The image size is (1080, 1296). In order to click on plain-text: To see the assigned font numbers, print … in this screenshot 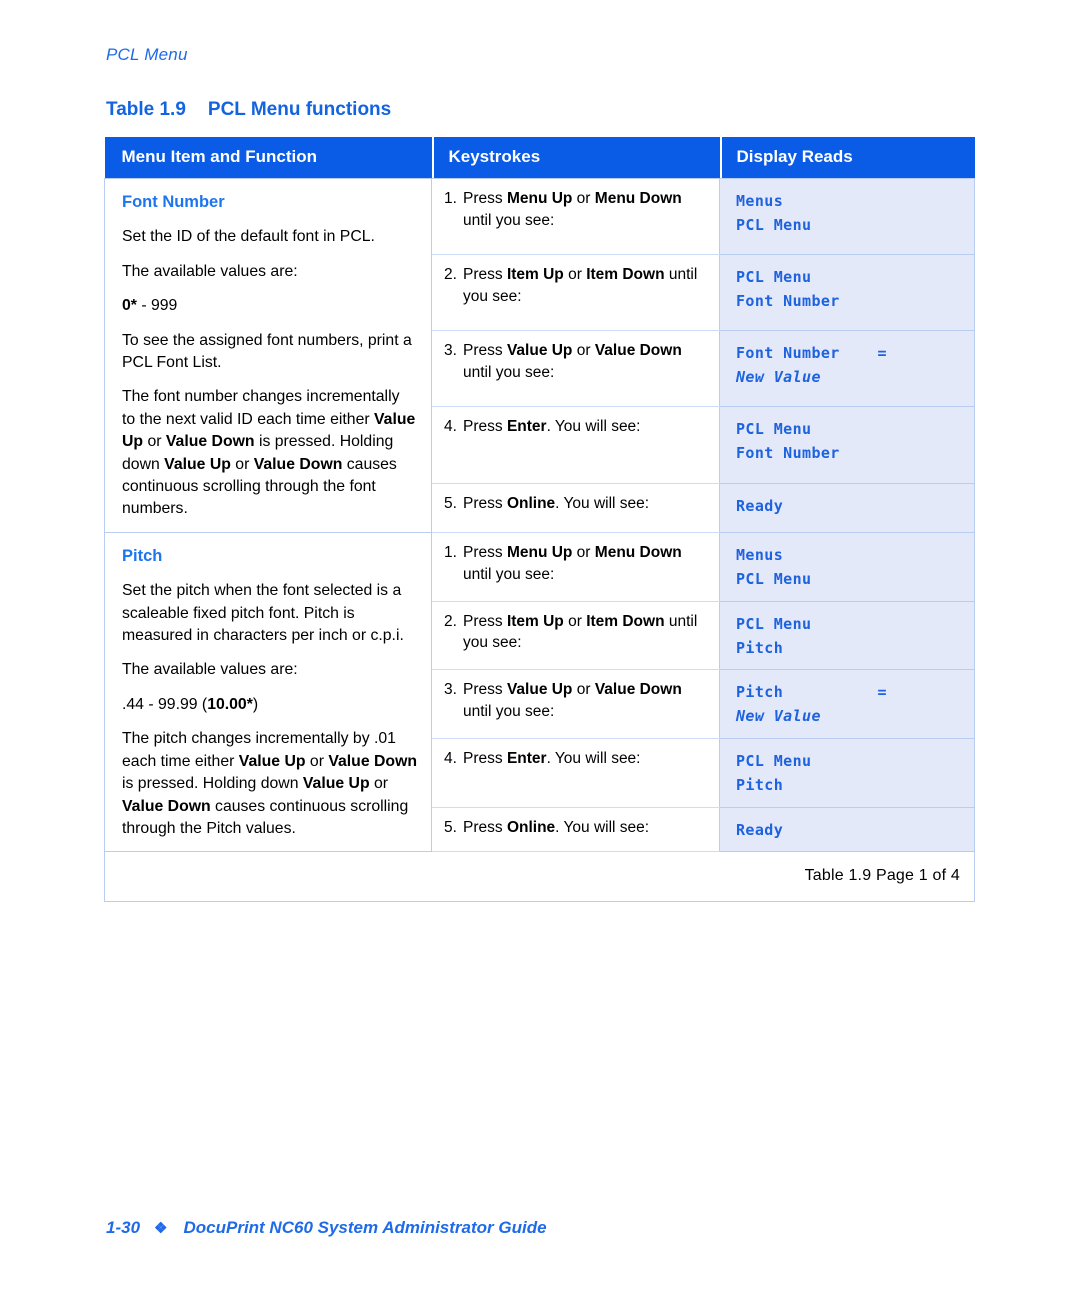, I will do `click(267, 351)`.